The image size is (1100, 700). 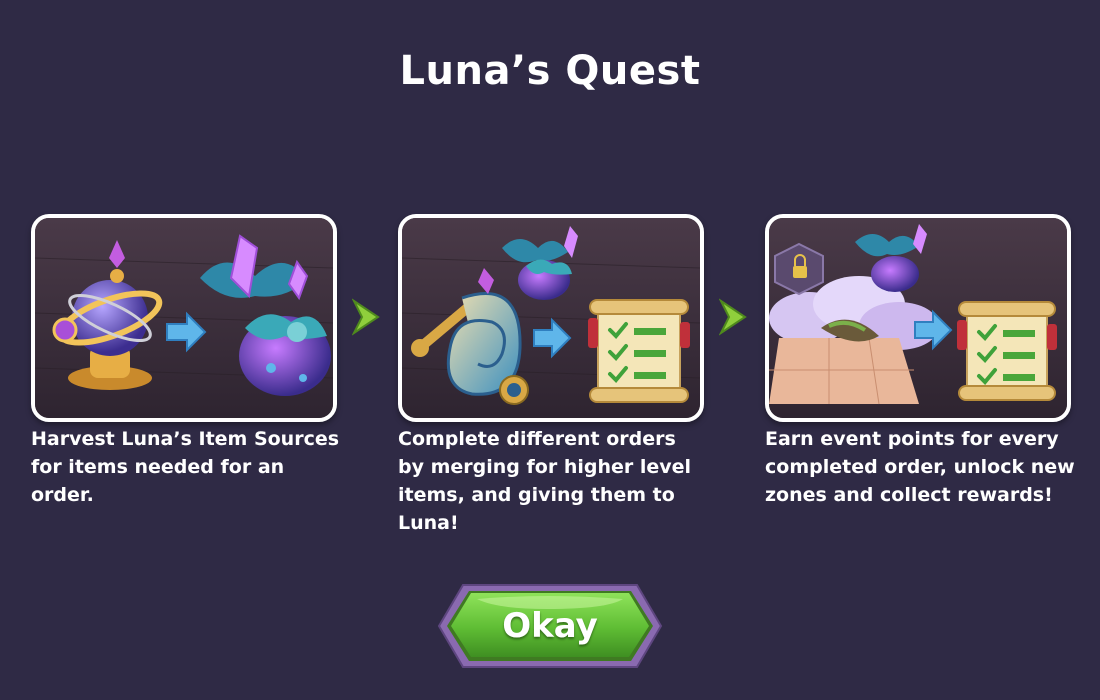 I want to click on okay-button-label: Okay, so click(x=550, y=626).